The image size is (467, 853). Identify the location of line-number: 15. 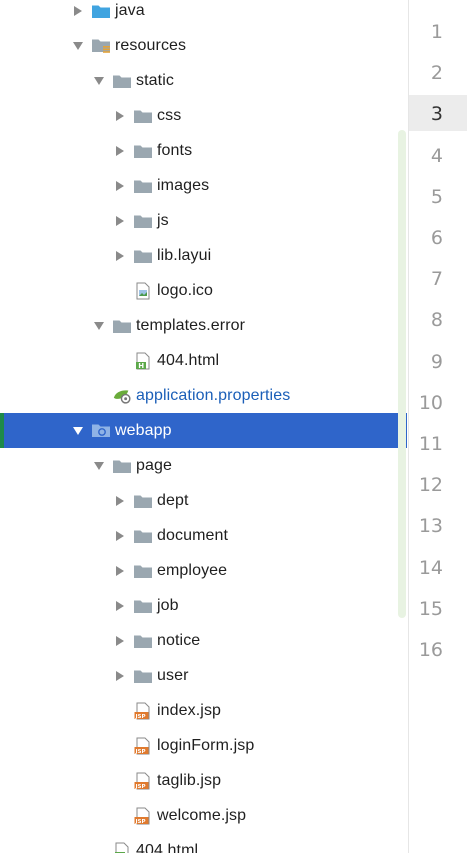
(430, 608).